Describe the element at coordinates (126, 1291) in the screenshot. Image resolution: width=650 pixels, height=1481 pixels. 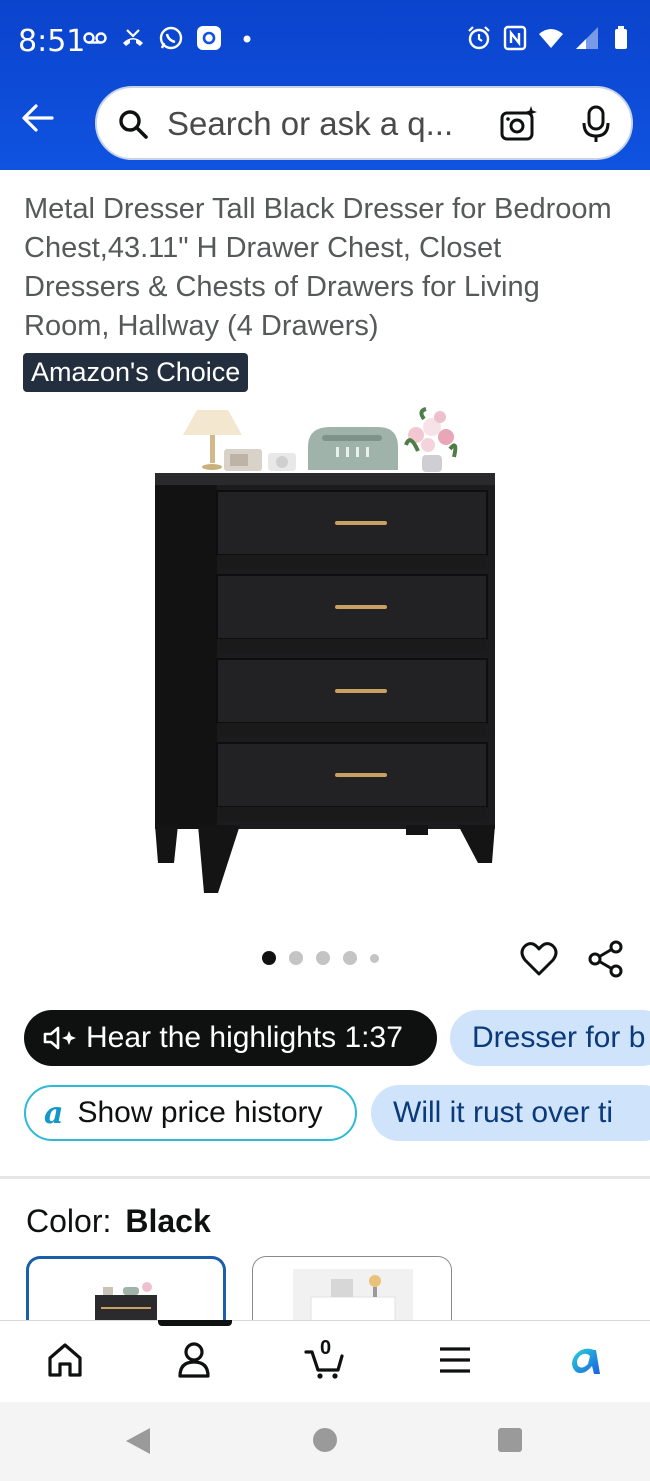
I see `color-swatch-black` at that location.